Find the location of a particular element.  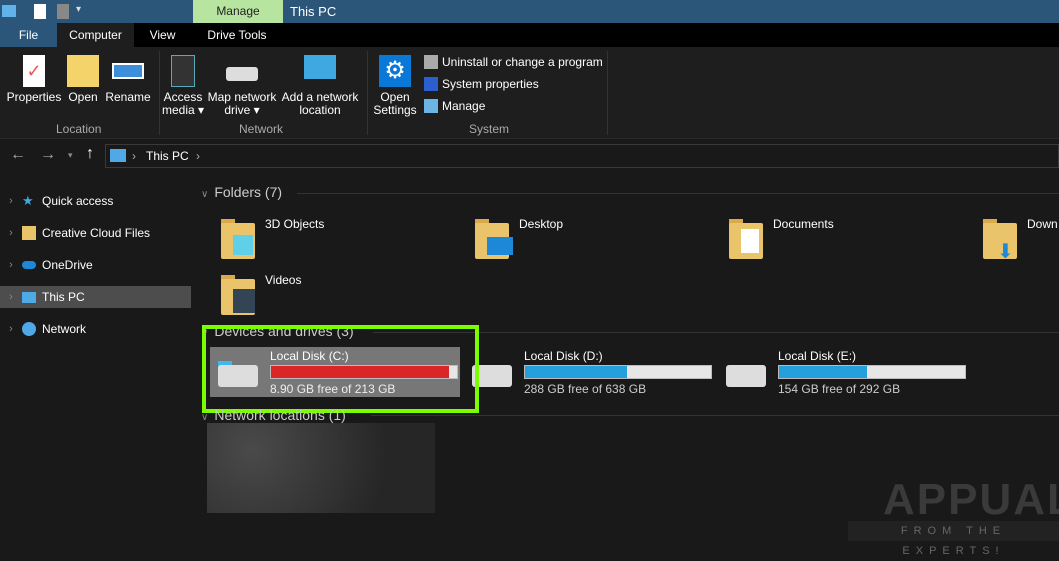

up-button: ↑ is located at coordinates (90, 154).